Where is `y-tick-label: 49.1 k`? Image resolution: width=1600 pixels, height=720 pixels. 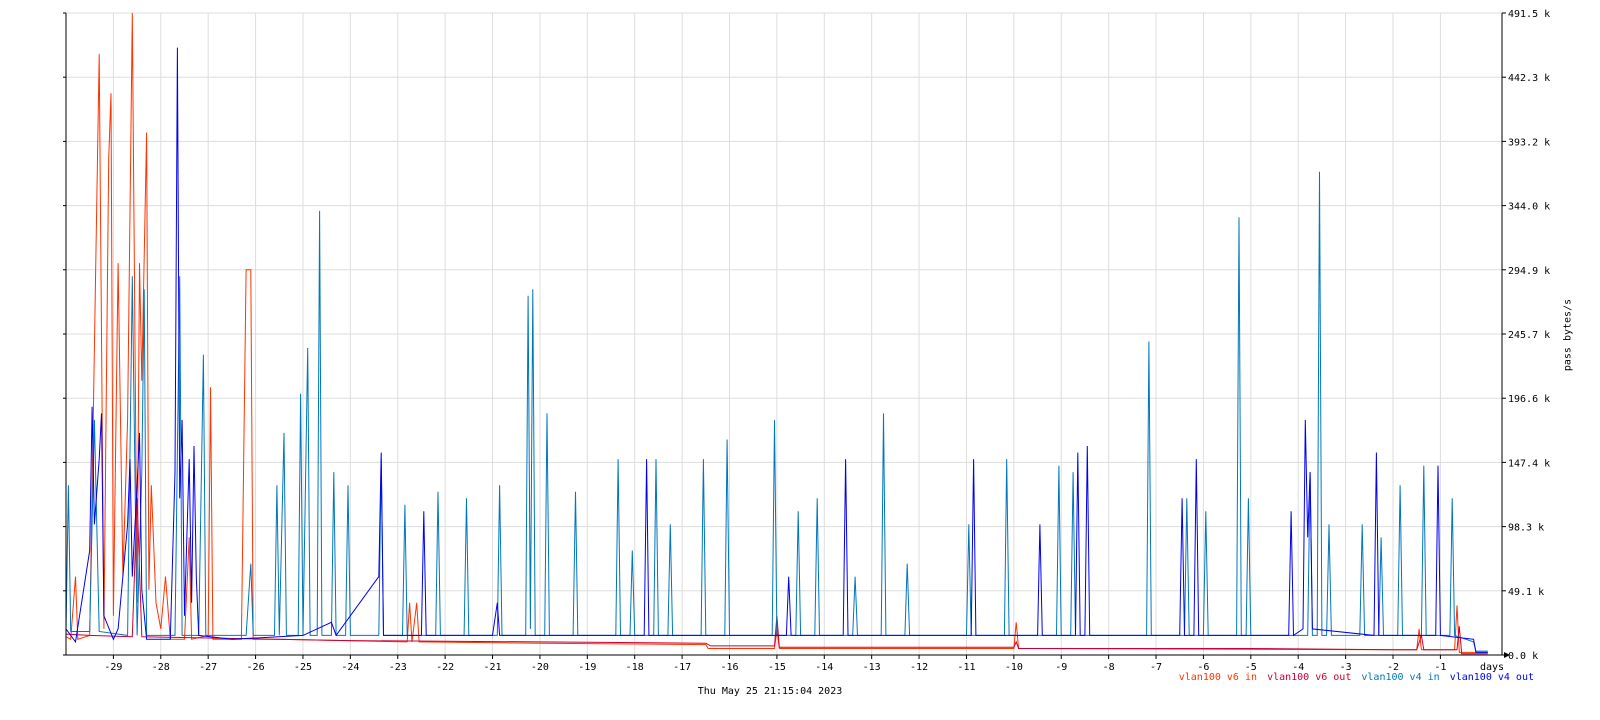
y-tick-label: 49.1 k is located at coordinates (1526, 592).